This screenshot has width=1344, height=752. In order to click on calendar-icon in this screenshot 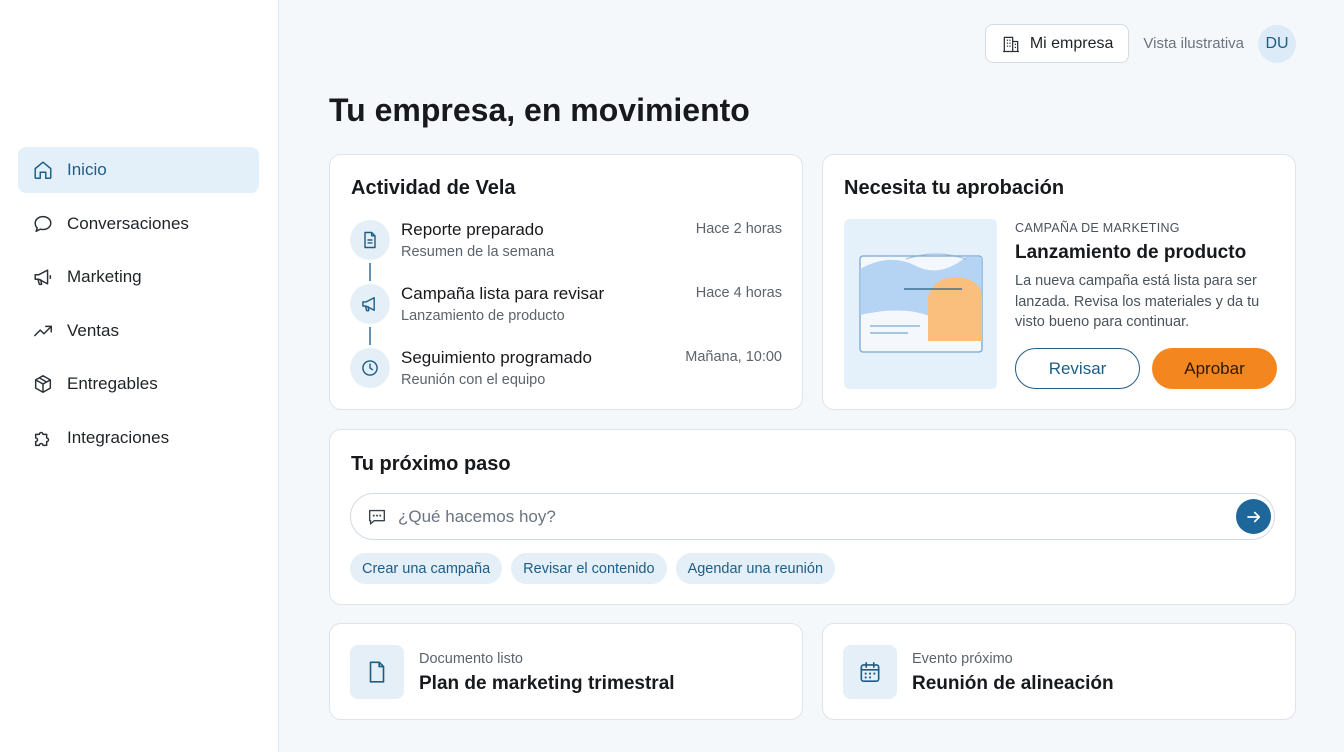, I will do `click(870, 672)`.